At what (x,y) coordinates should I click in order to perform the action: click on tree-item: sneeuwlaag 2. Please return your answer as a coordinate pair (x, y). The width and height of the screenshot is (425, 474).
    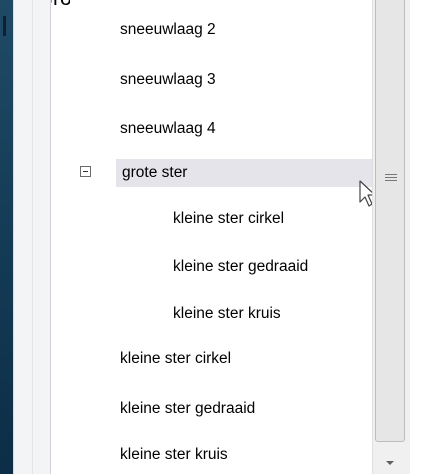
    Looking at the image, I should click on (221, 30).